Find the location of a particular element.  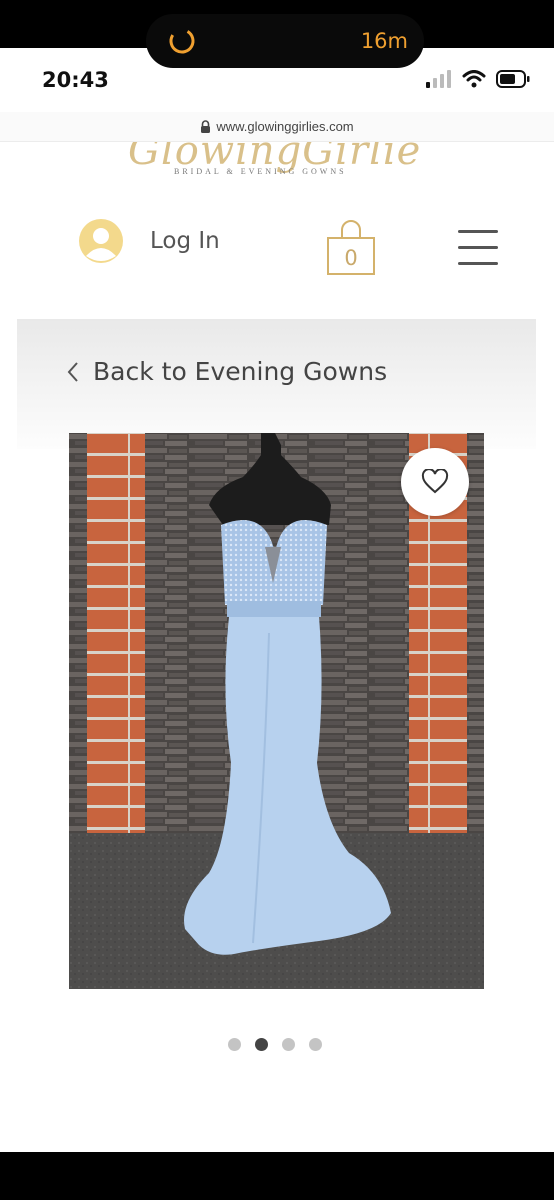

login-button: Log In is located at coordinates (149, 241).